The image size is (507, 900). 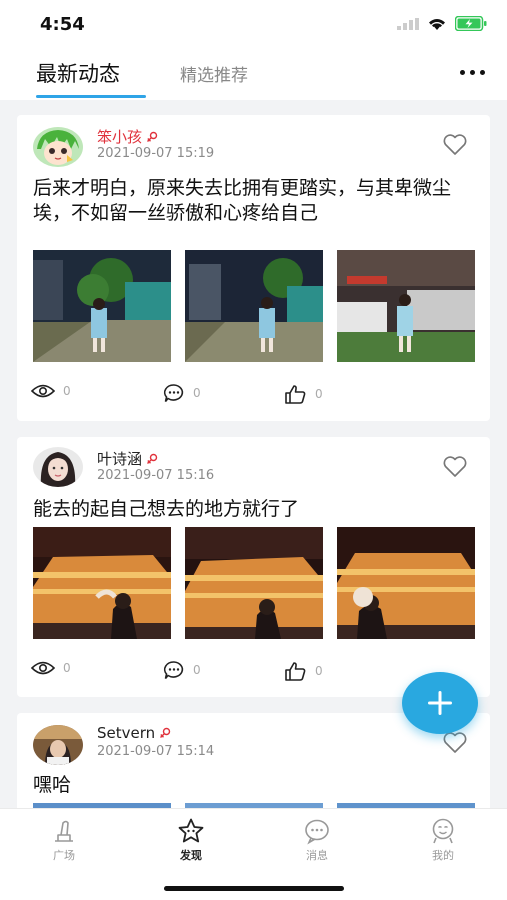 What do you see at coordinates (156, 475) in the screenshot?
I see `post-time: 2021-09-07 15:16` at bounding box center [156, 475].